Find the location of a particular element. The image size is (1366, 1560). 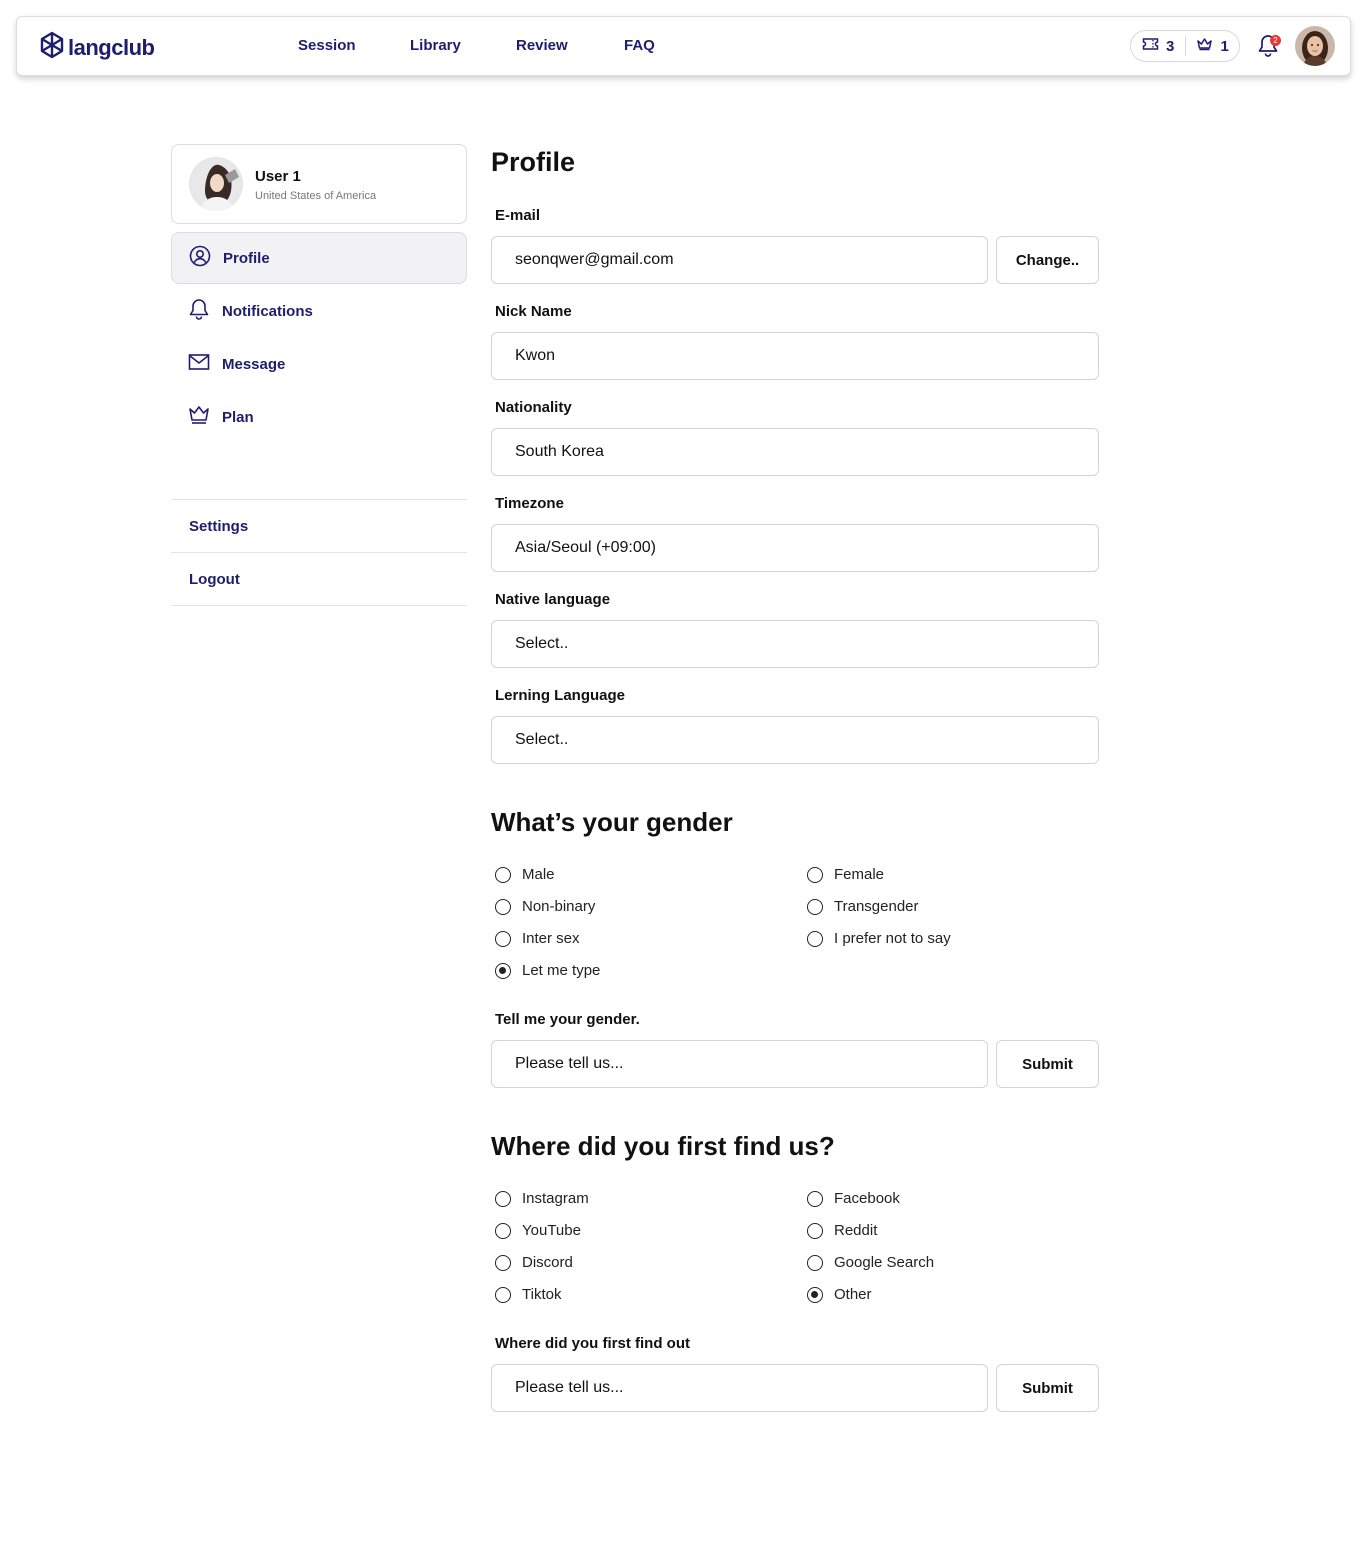

nationality-label: Nationality is located at coordinates (533, 407).